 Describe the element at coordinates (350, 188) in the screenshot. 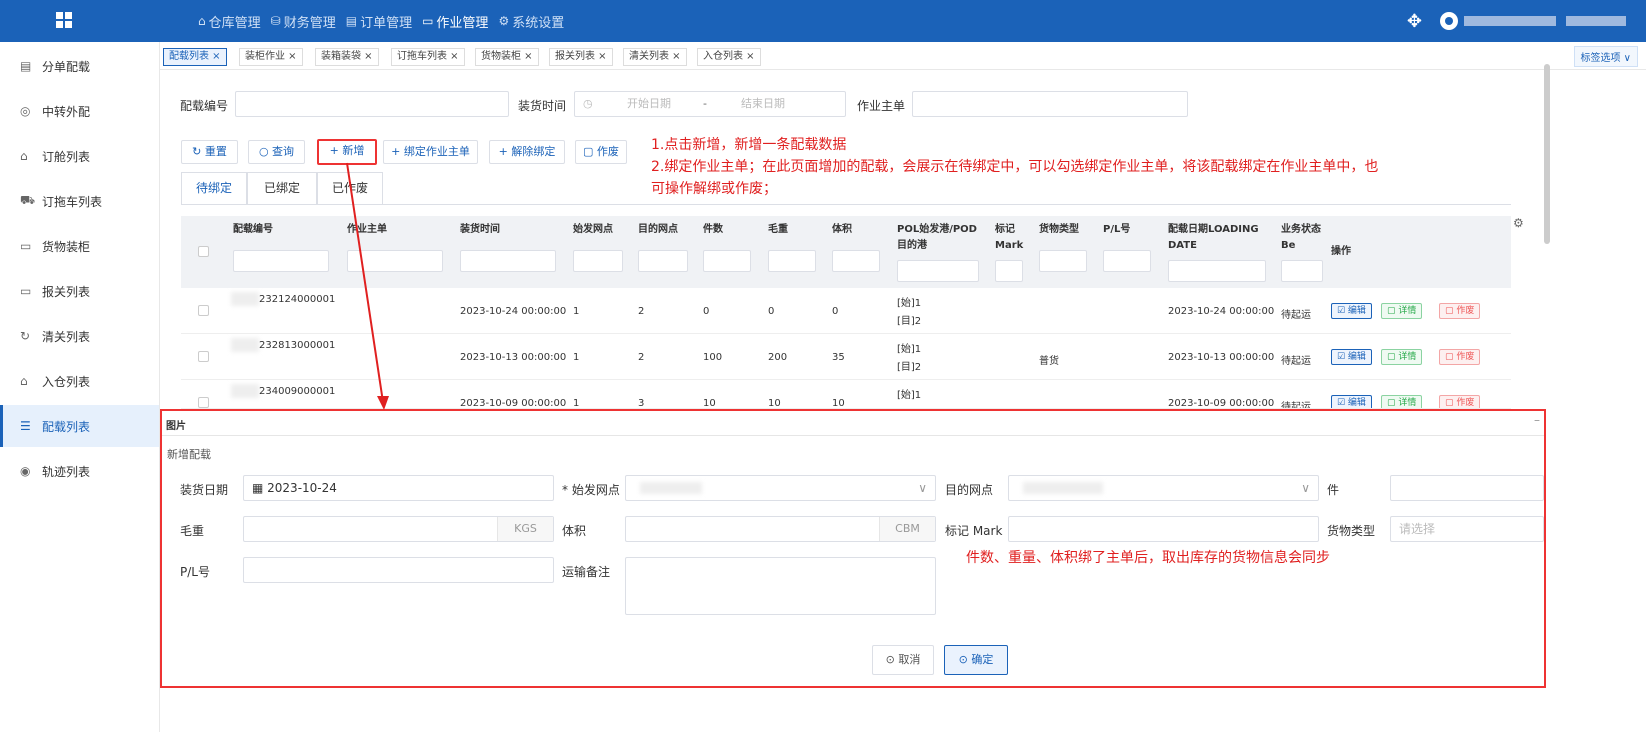

I see `tab-voided: 已作废` at that location.